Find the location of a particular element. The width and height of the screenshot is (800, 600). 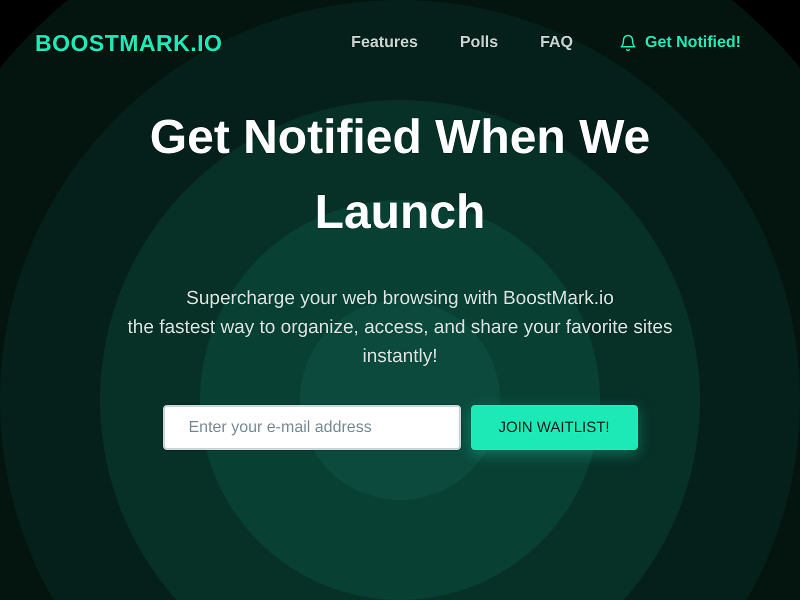

nav-link: FAQ is located at coordinates (556, 43).